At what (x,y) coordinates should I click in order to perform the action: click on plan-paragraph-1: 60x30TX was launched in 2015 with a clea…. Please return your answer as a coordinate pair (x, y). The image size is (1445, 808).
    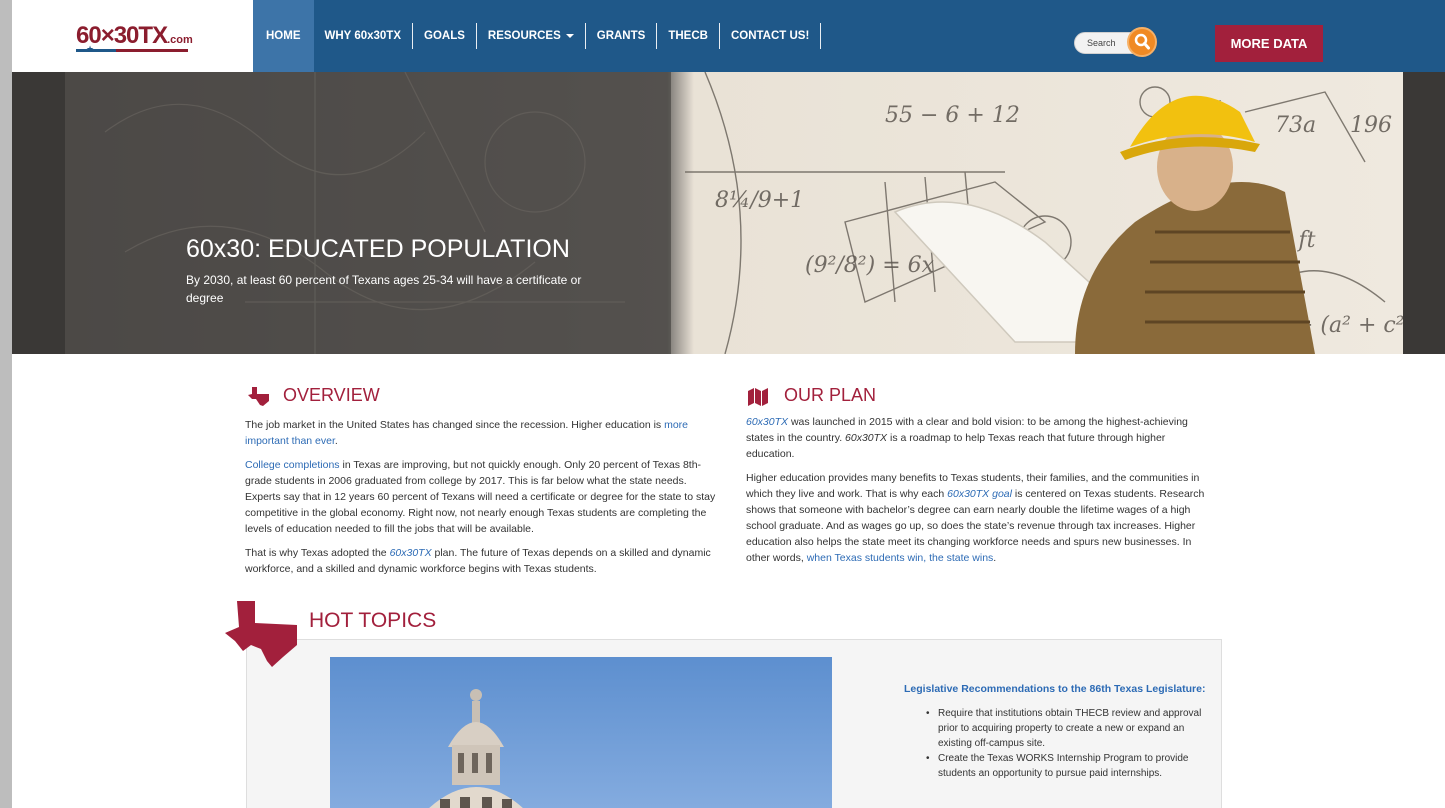
    Looking at the image, I should click on (981, 438).